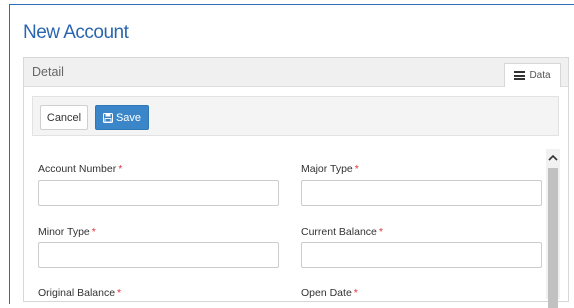 The image size is (574, 308). What do you see at coordinates (553, 238) in the screenshot?
I see `scroll-thumb` at bounding box center [553, 238].